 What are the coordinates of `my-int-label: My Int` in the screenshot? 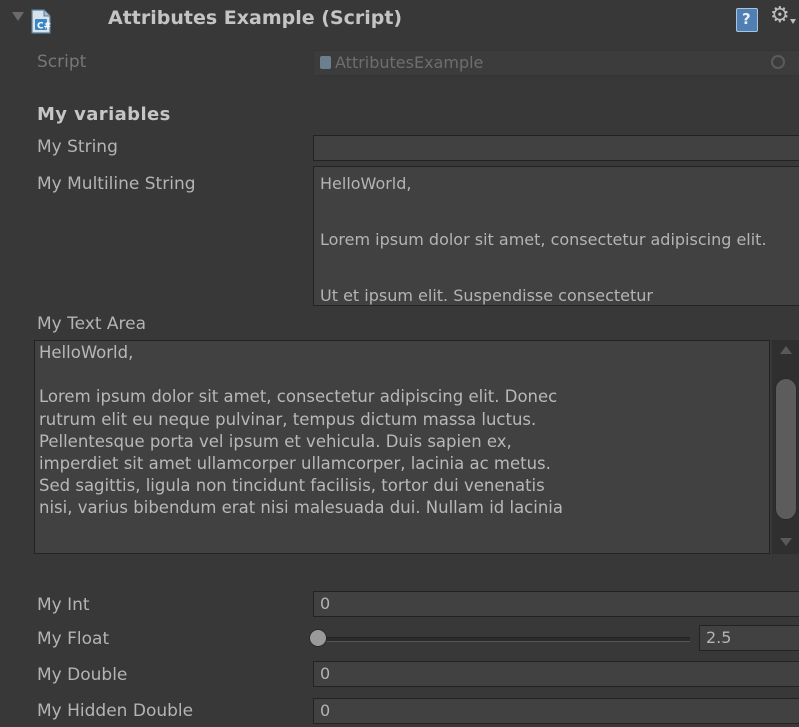 It's located at (63, 605).